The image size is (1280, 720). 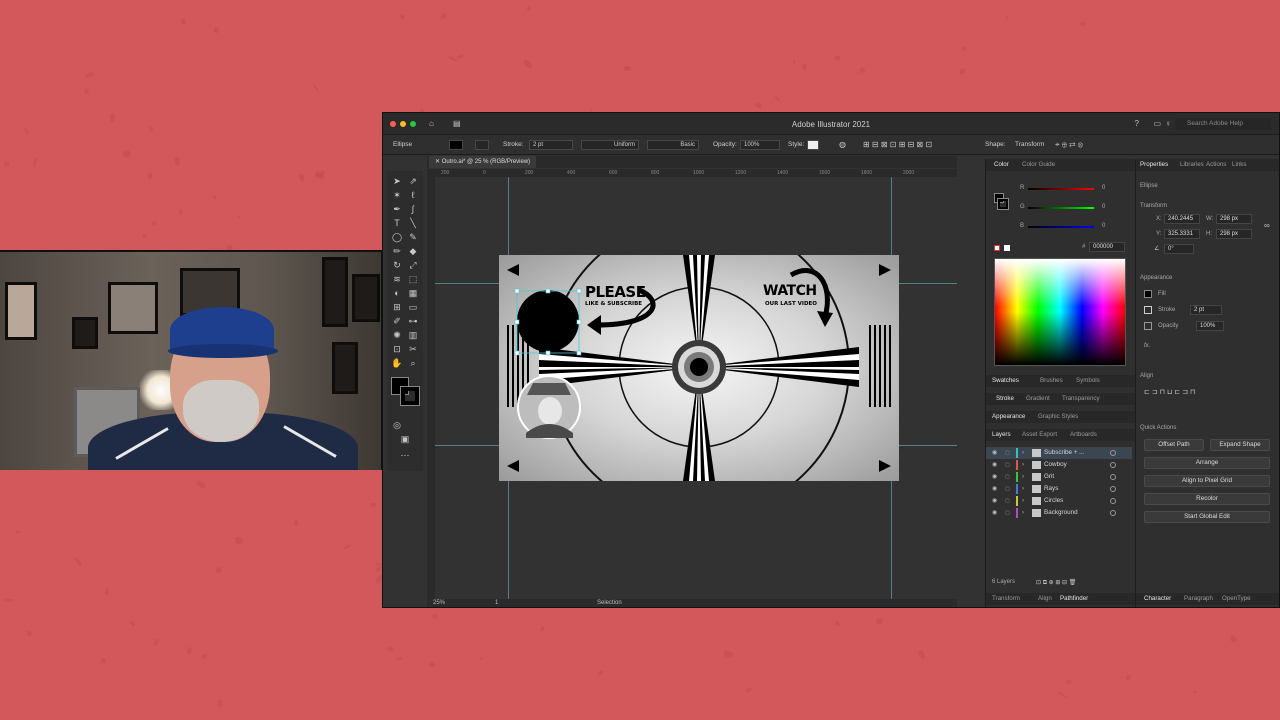 I want to click on tab-transform: Transform, so click(x=1006, y=598).